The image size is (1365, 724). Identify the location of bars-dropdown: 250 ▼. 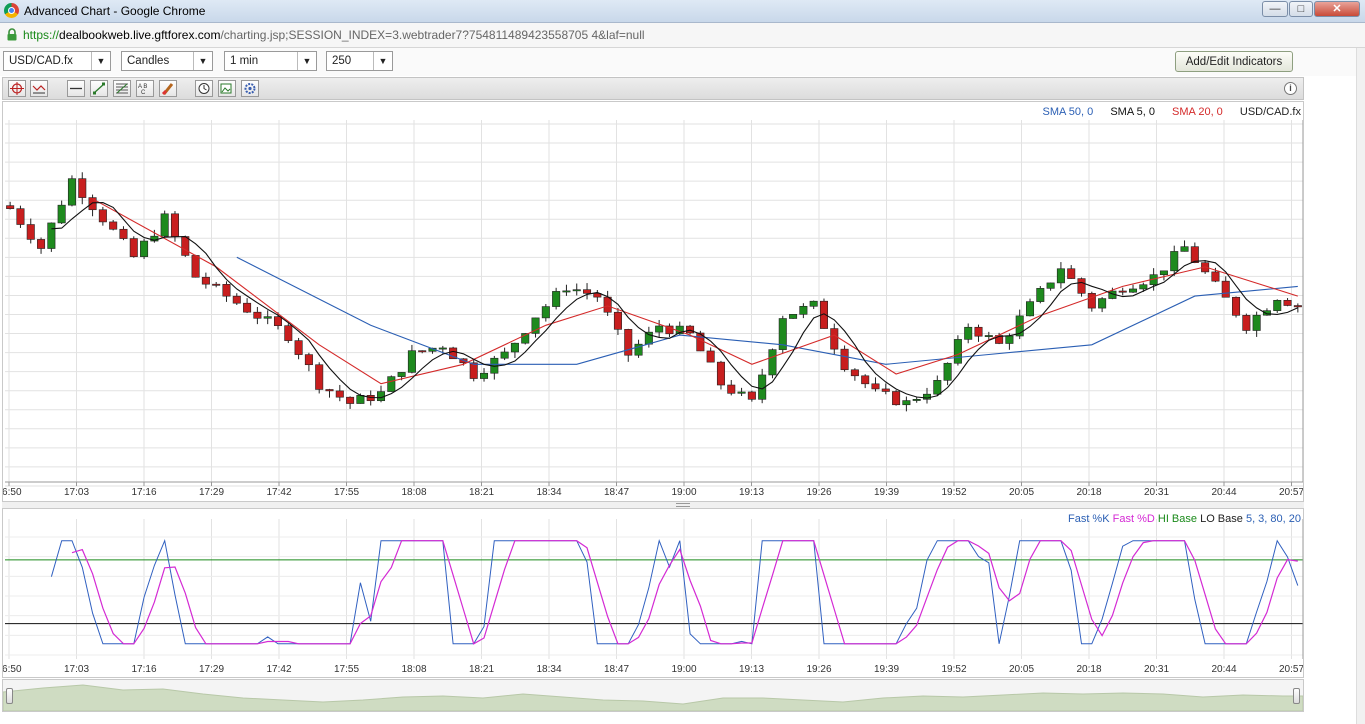
(359, 61).